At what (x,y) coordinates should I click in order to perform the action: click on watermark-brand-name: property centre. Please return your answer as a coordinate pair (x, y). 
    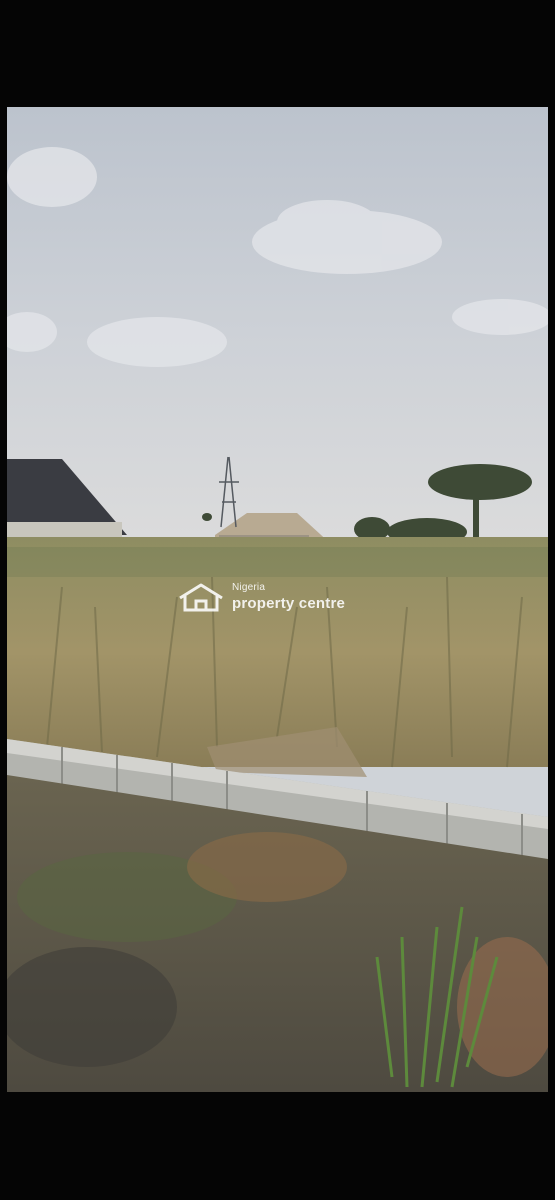
    Looking at the image, I should click on (289, 603).